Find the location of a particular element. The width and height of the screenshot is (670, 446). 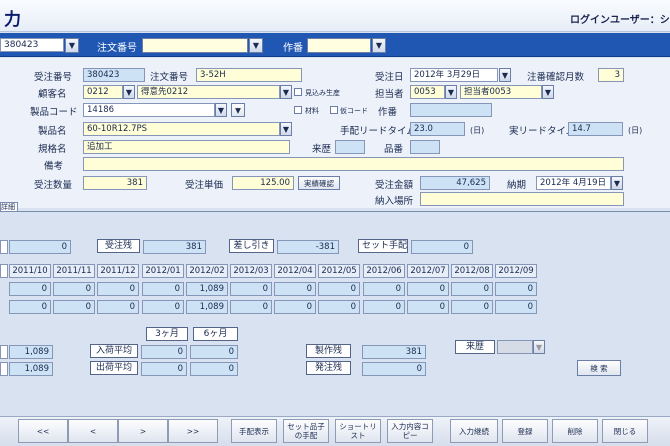

sakuban-search-input is located at coordinates (339, 45).